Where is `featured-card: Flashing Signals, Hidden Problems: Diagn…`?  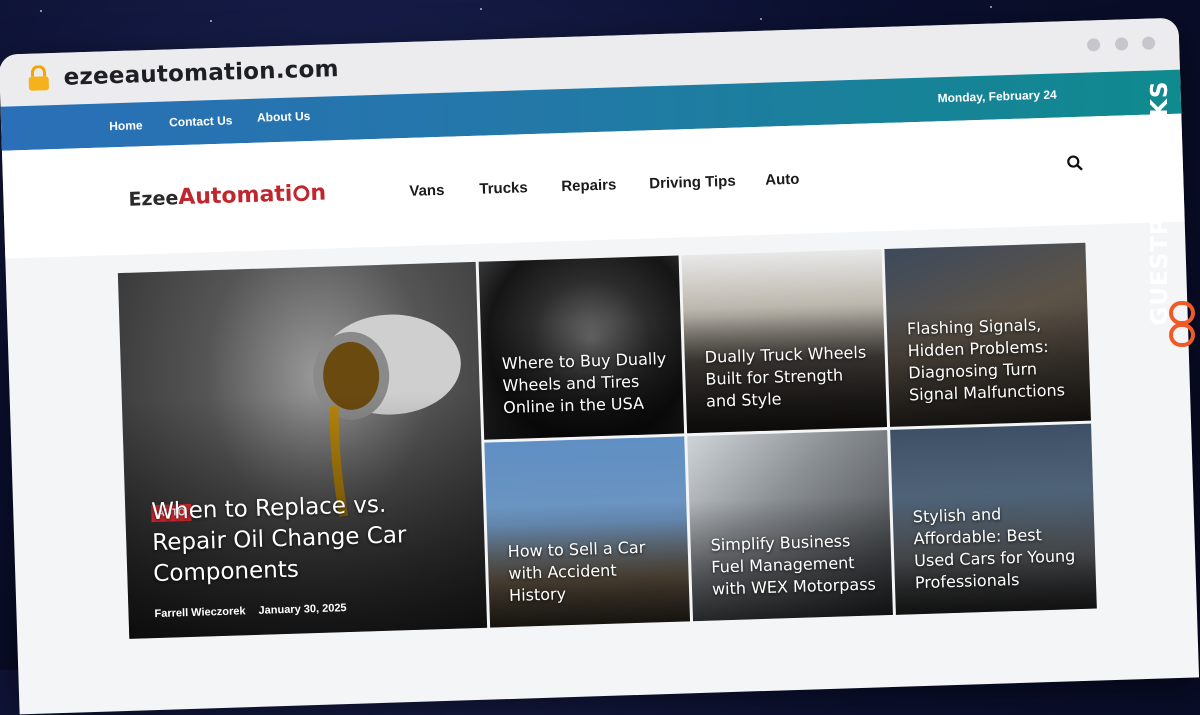 featured-card: Flashing Signals, Hidden Problems: Diagn… is located at coordinates (987, 334).